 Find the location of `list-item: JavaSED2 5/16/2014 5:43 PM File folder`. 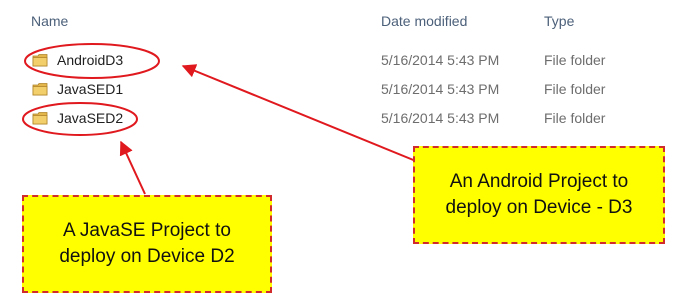

list-item: JavaSED2 5/16/2014 5:43 PM File folder is located at coordinates (344, 119).